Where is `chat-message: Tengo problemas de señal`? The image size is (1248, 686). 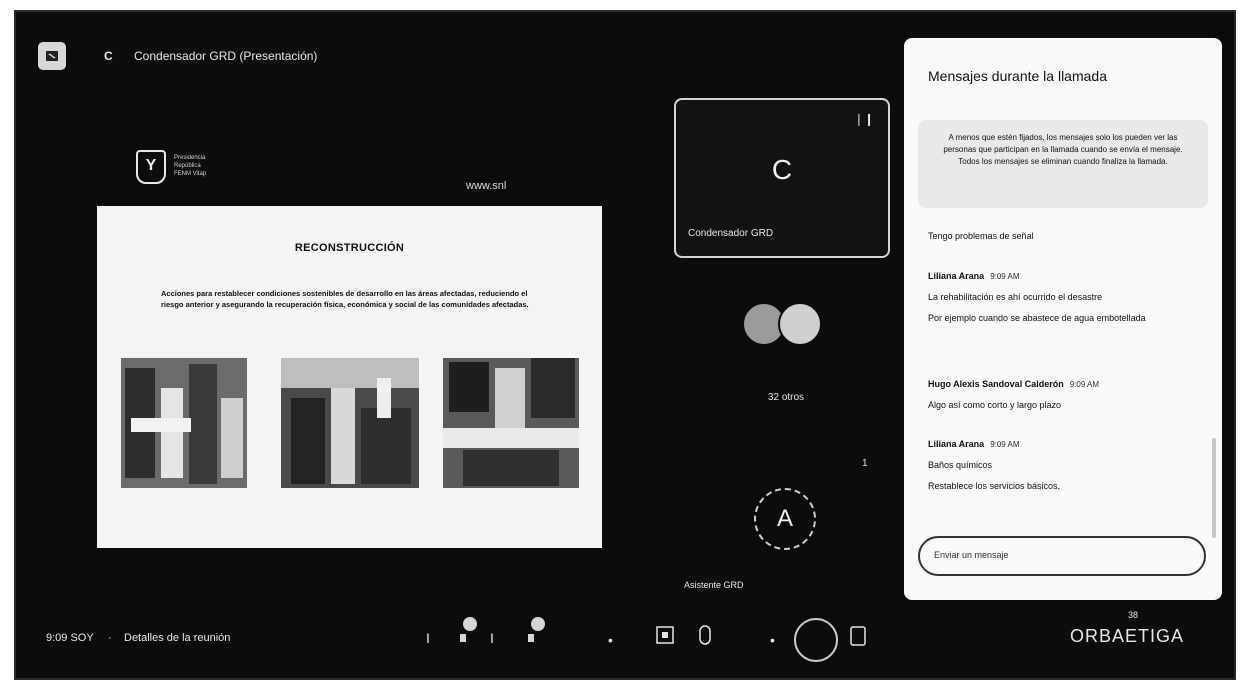
chat-message: Tengo problemas de señal is located at coordinates (1064, 236).